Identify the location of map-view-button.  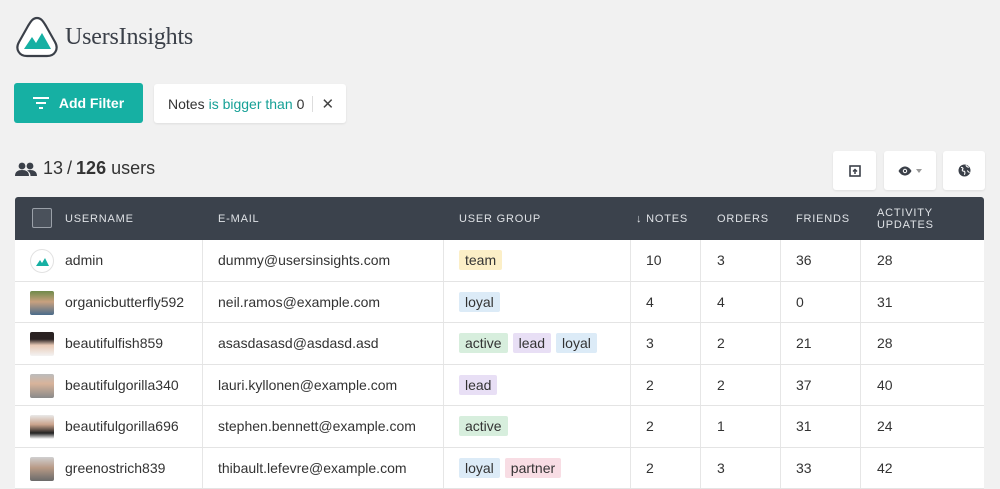
(964, 170).